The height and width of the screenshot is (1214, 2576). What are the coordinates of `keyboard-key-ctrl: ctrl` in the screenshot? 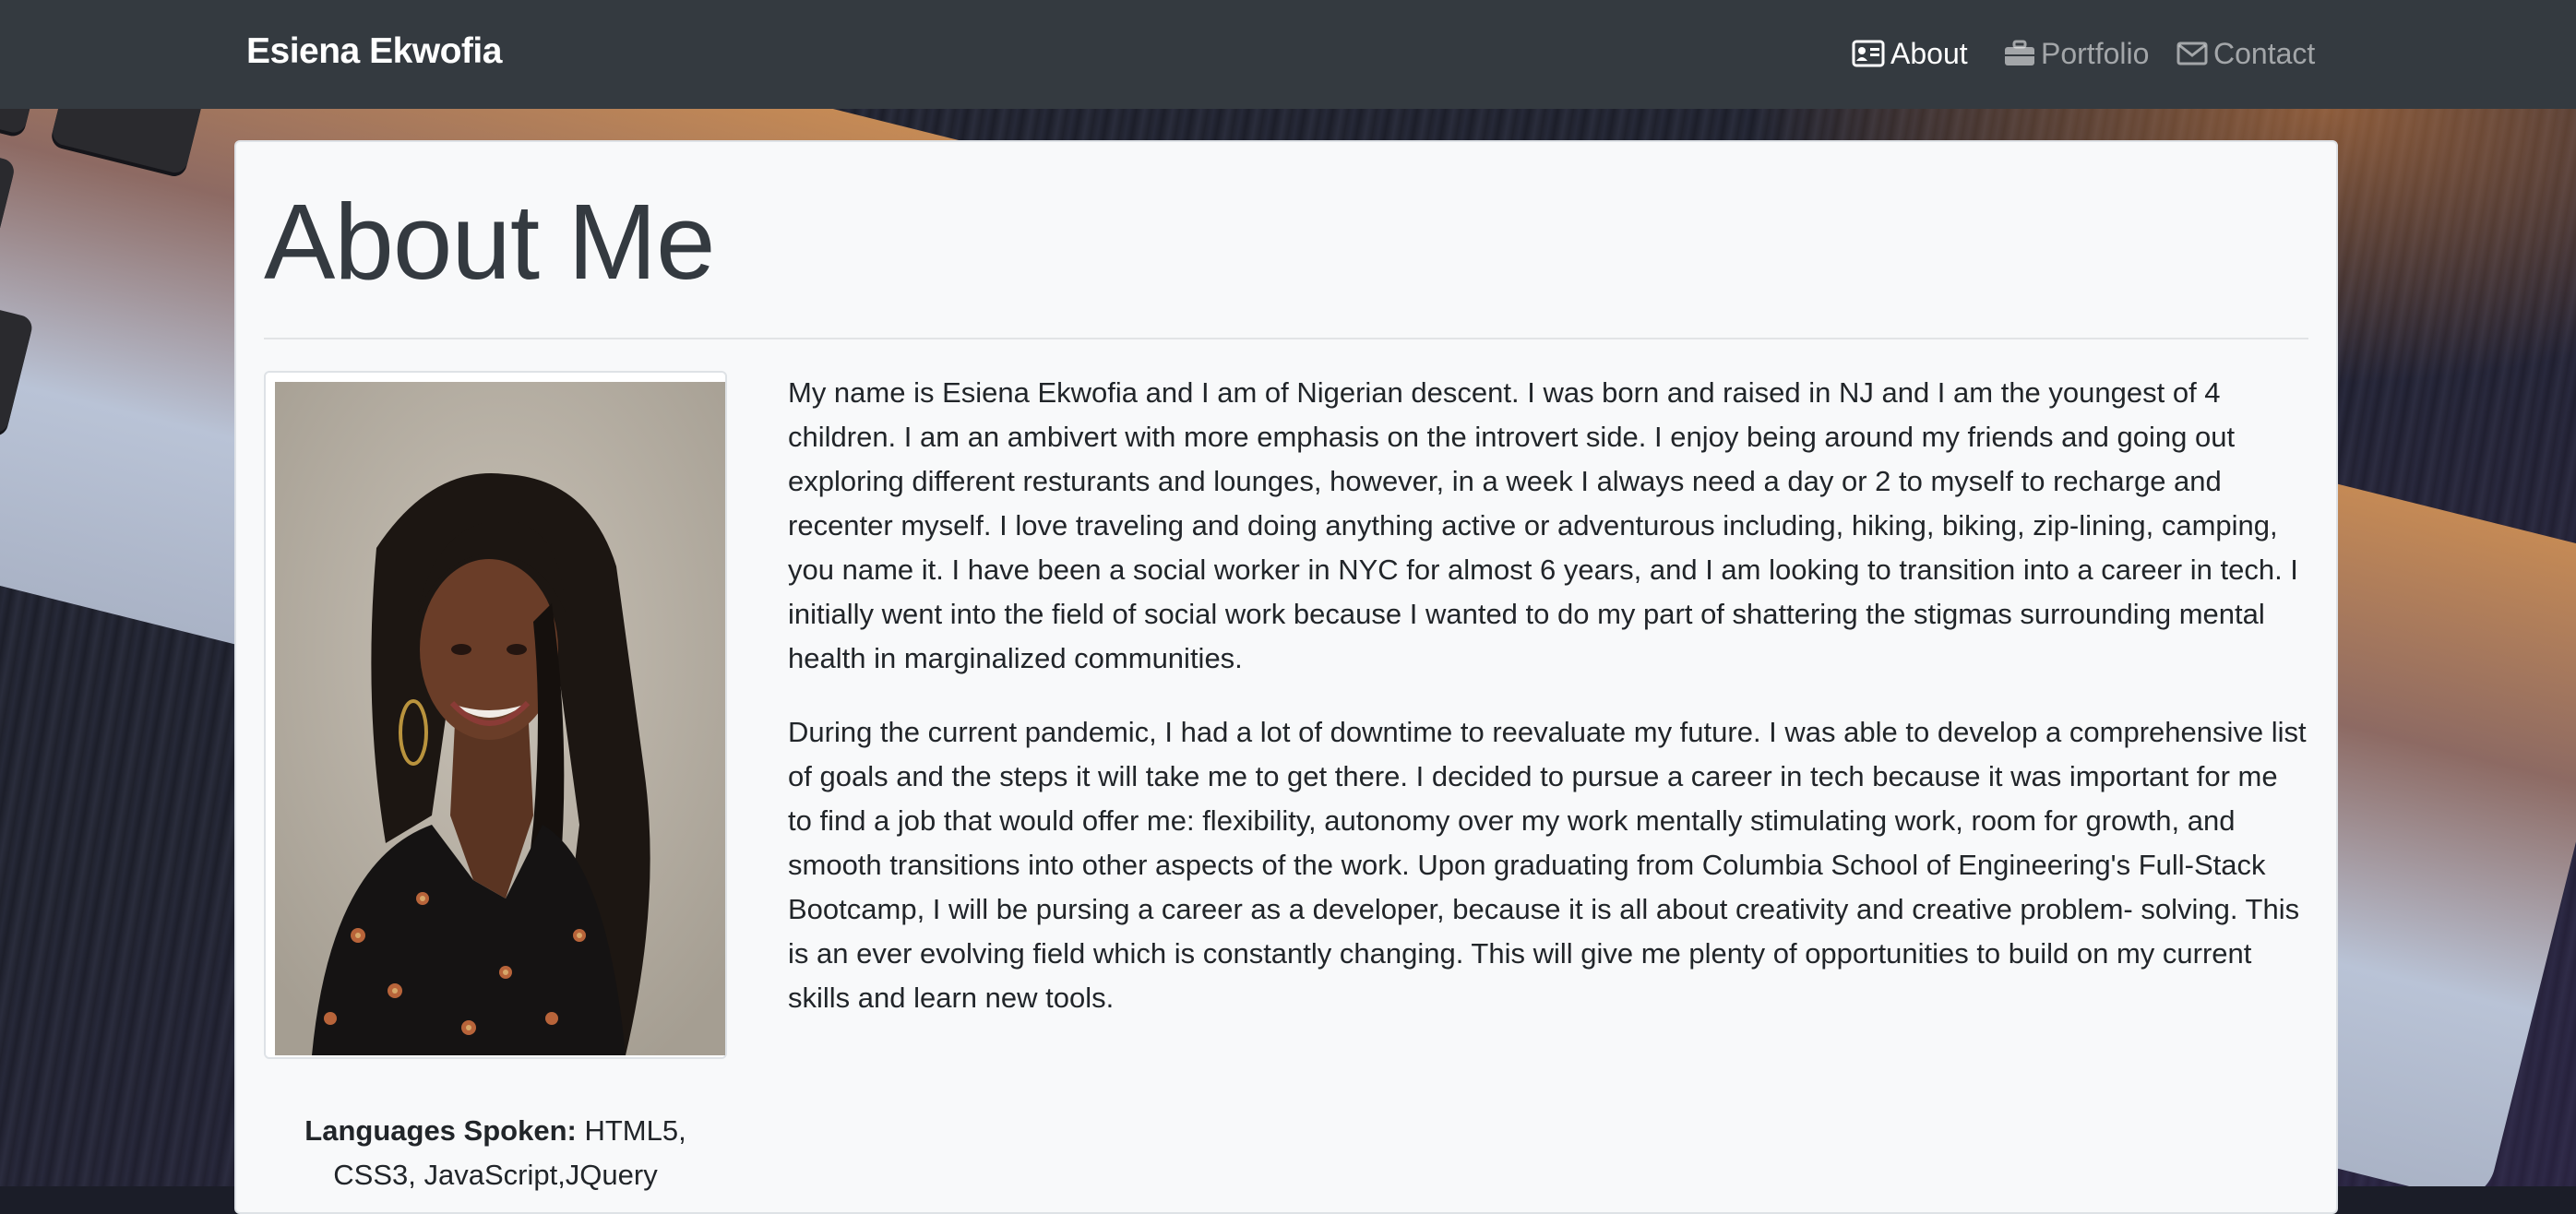 It's located at (17, 356).